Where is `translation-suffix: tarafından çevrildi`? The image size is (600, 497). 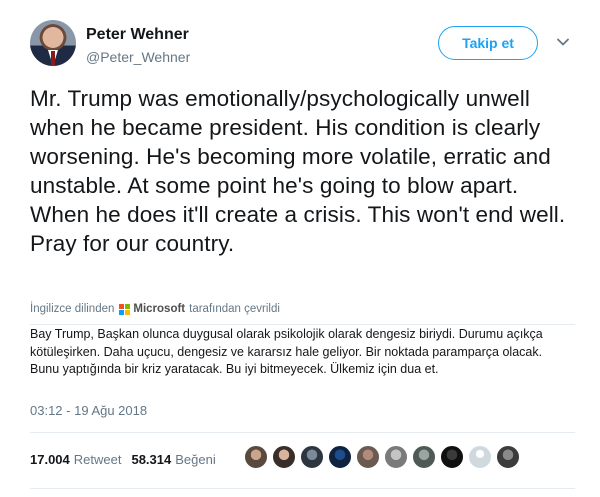 translation-suffix: tarafından çevrildi is located at coordinates (234, 309).